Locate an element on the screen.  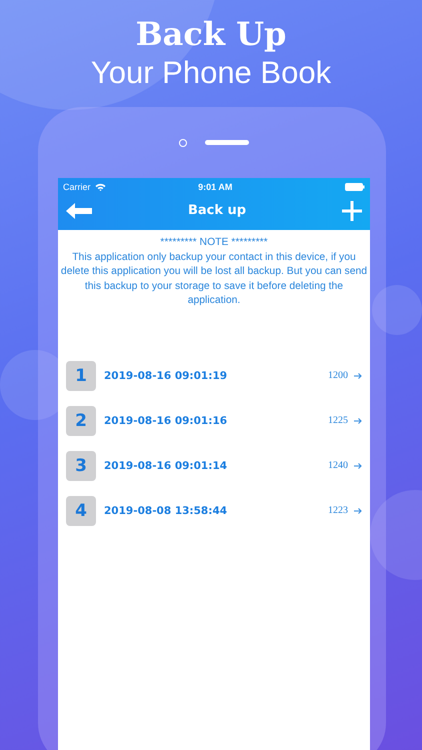
backup-row: 4 2019-08-08 13:58:44 1223 is located at coordinates (214, 511).